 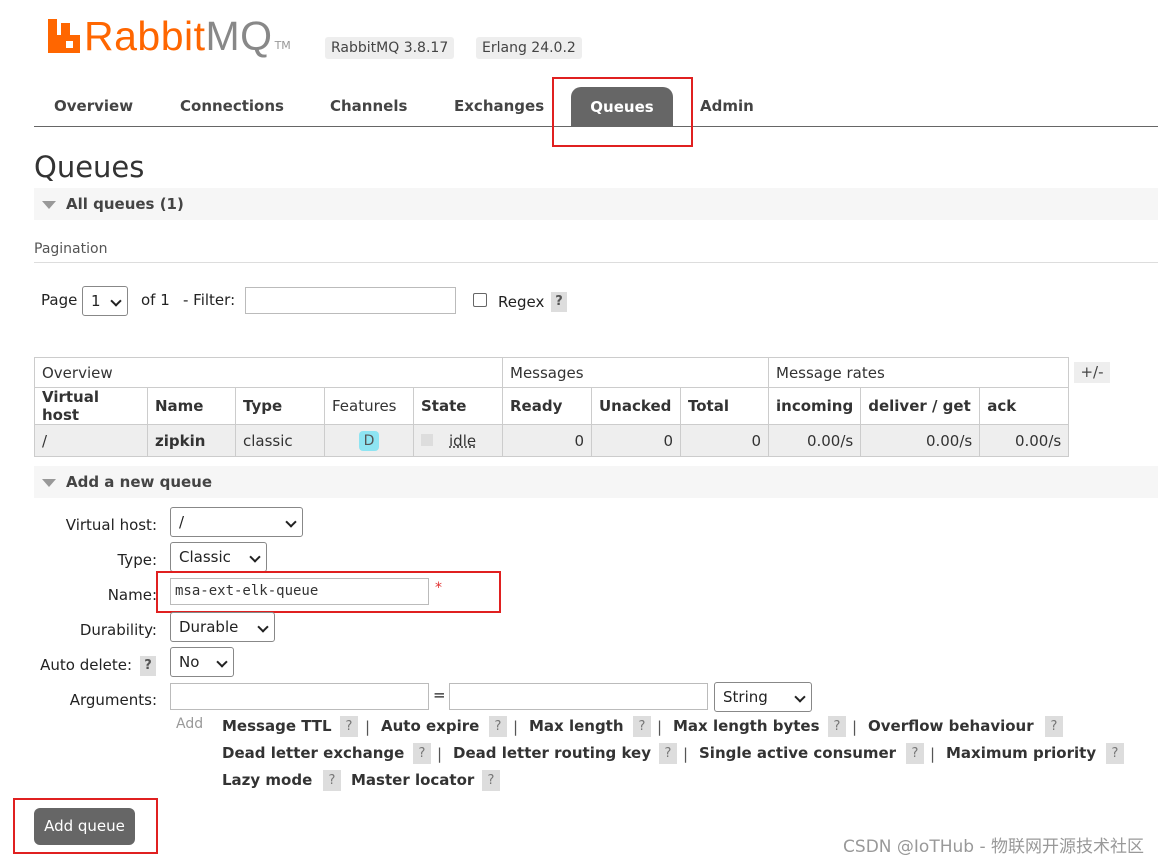 What do you see at coordinates (547, 440) in the screenshot?
I see `cell-ready: 0` at bounding box center [547, 440].